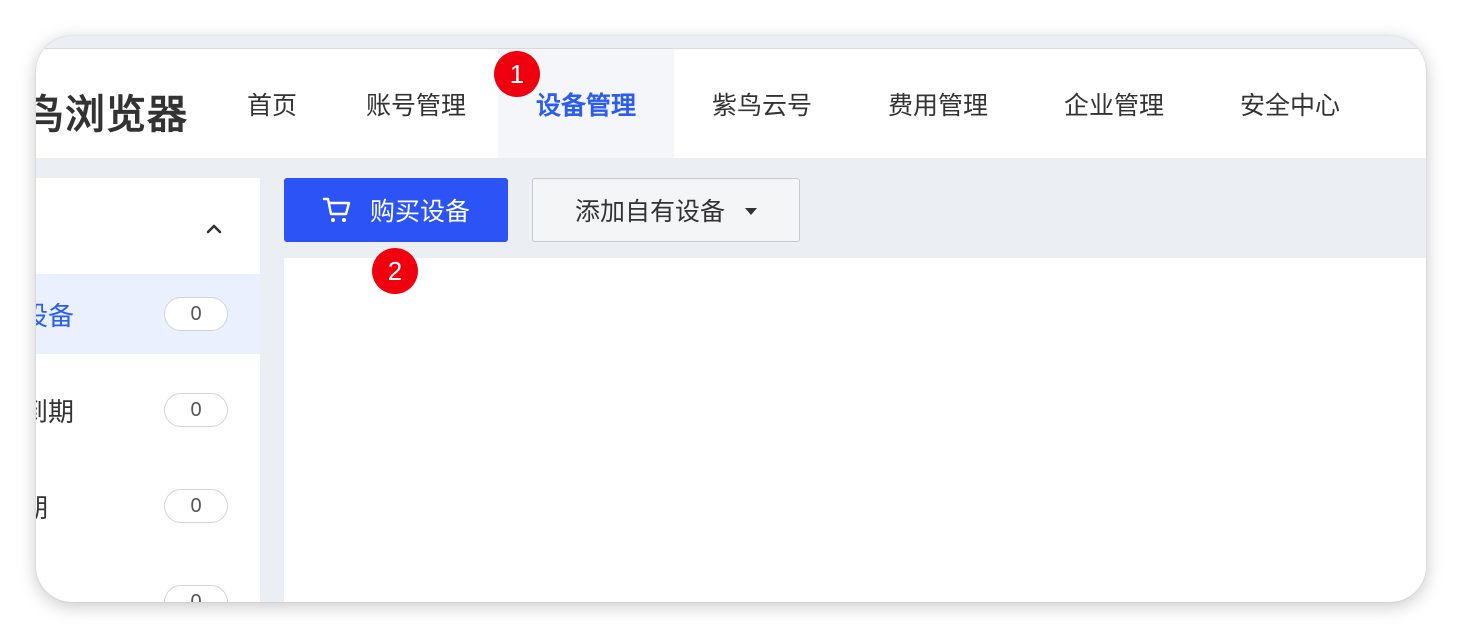 Image resolution: width=1462 pixels, height=638 pixels. Describe the element at coordinates (148, 410) in the screenshot. I see `sidebar-item-expiring: 到期 0` at that location.